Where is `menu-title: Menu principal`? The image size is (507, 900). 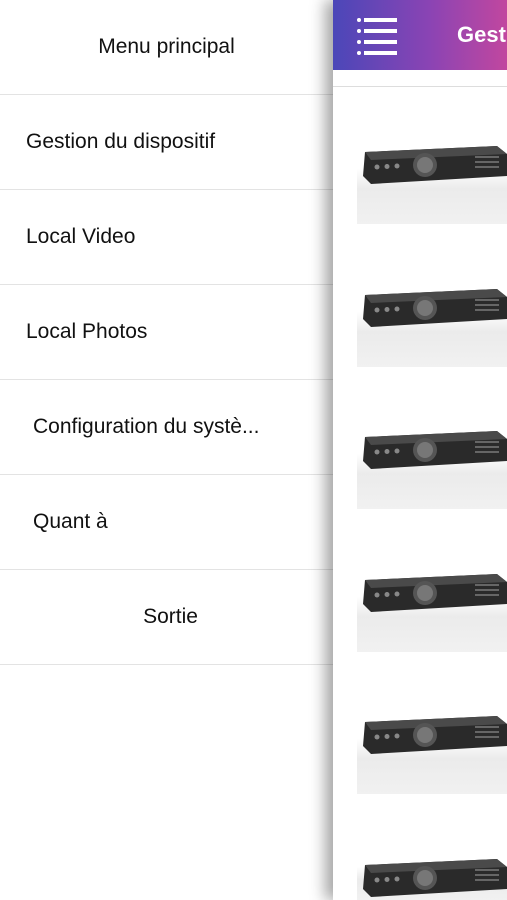 menu-title: Menu principal is located at coordinates (166, 47).